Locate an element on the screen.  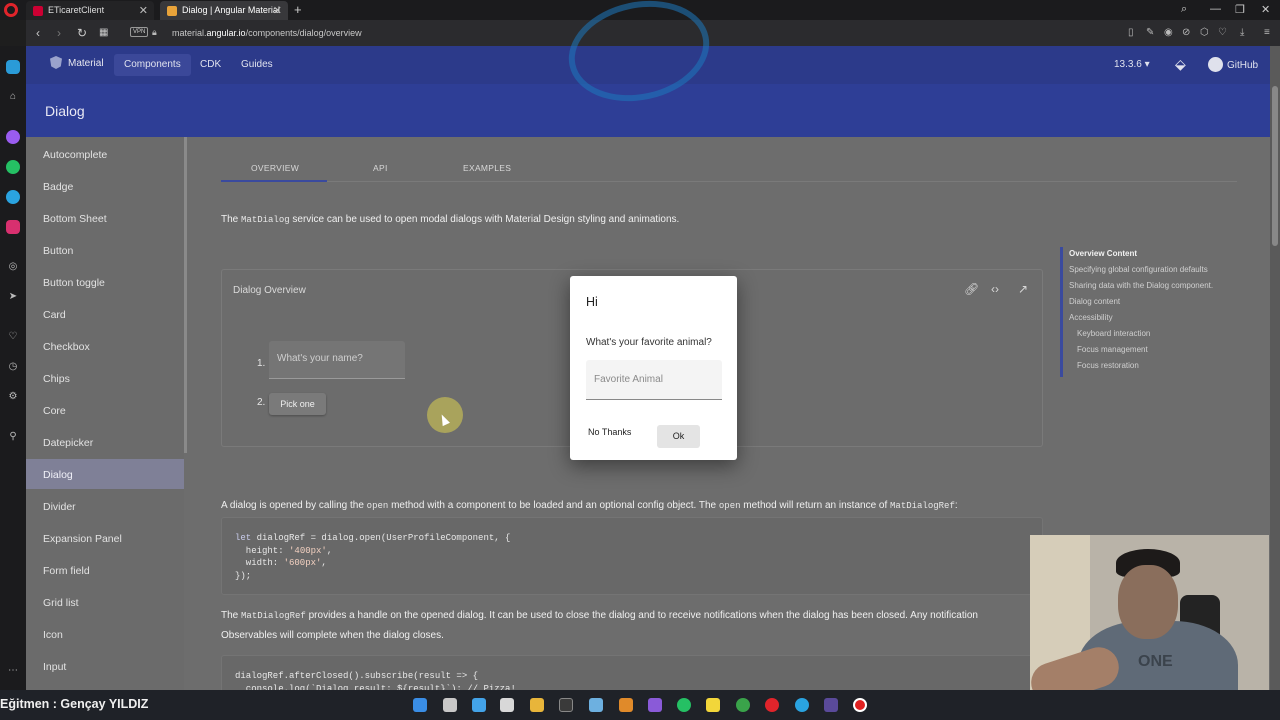
whatsapp-icon is located at coordinates (13, 167).